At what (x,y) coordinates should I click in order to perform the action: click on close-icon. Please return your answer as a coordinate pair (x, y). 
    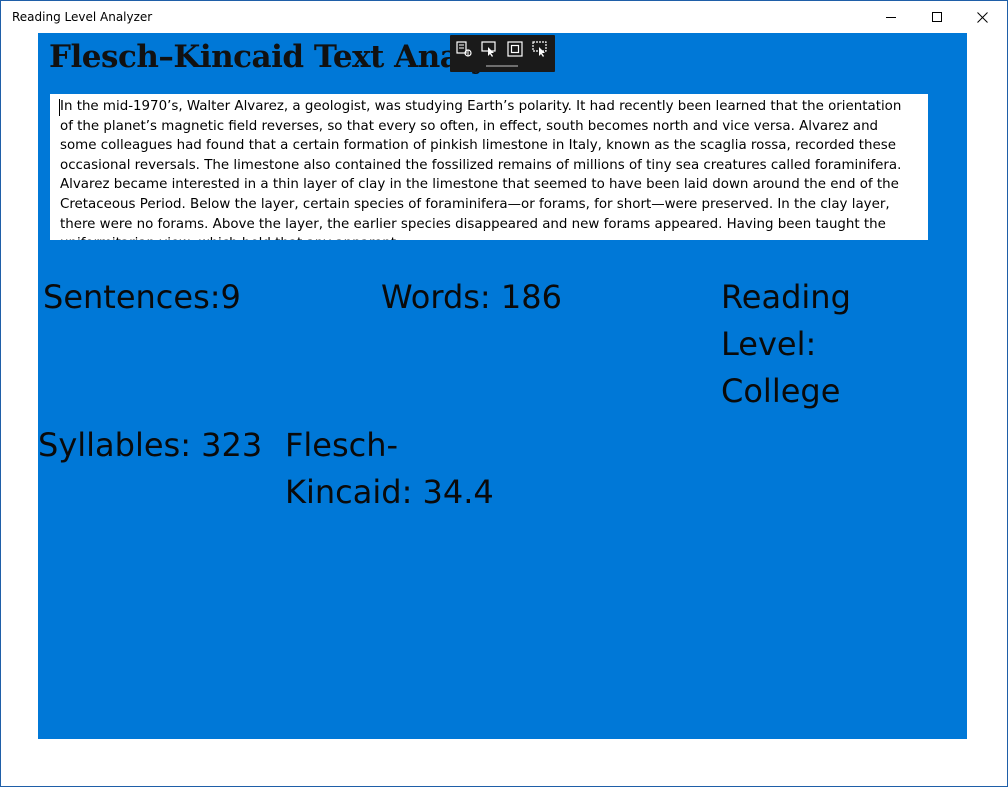
    Looking at the image, I should click on (982, 17).